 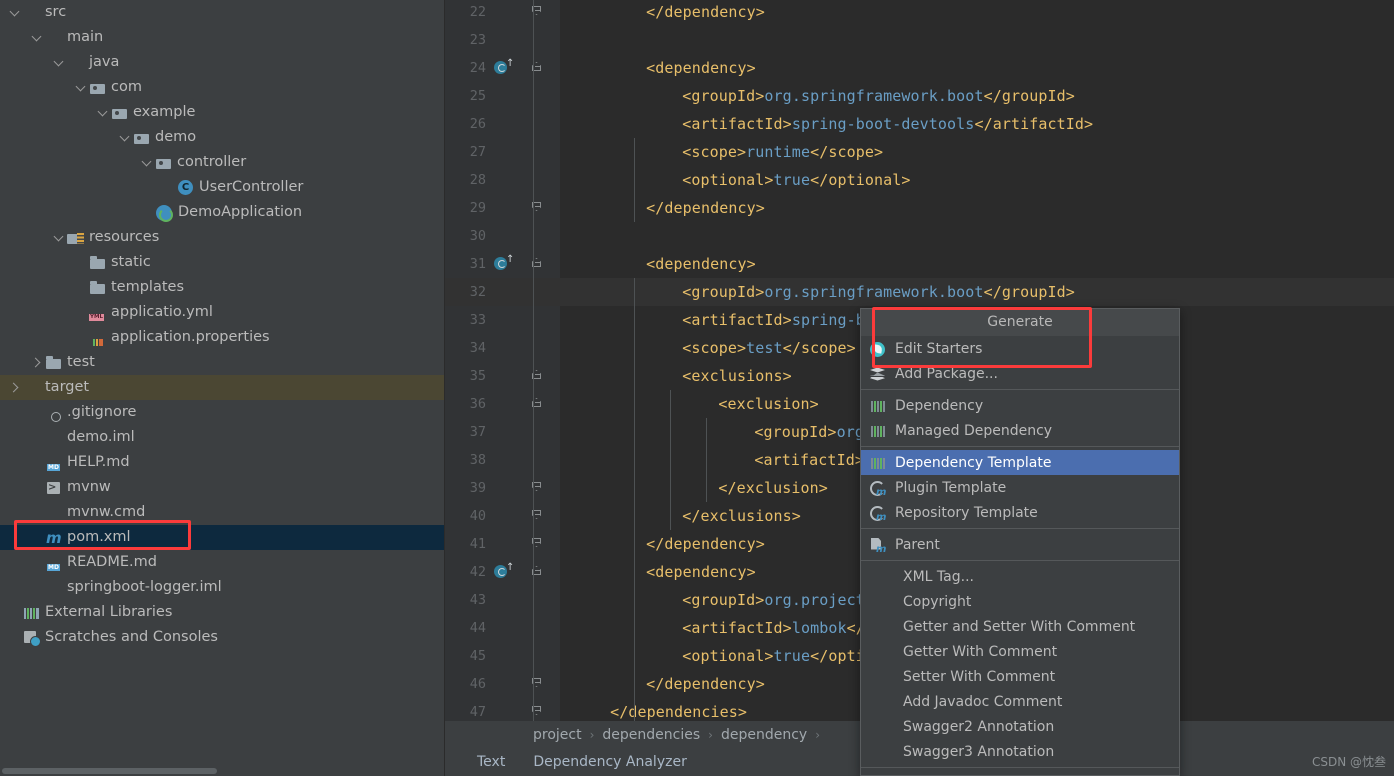 What do you see at coordinates (53, 463) in the screenshot?
I see `file-md-icon` at bounding box center [53, 463].